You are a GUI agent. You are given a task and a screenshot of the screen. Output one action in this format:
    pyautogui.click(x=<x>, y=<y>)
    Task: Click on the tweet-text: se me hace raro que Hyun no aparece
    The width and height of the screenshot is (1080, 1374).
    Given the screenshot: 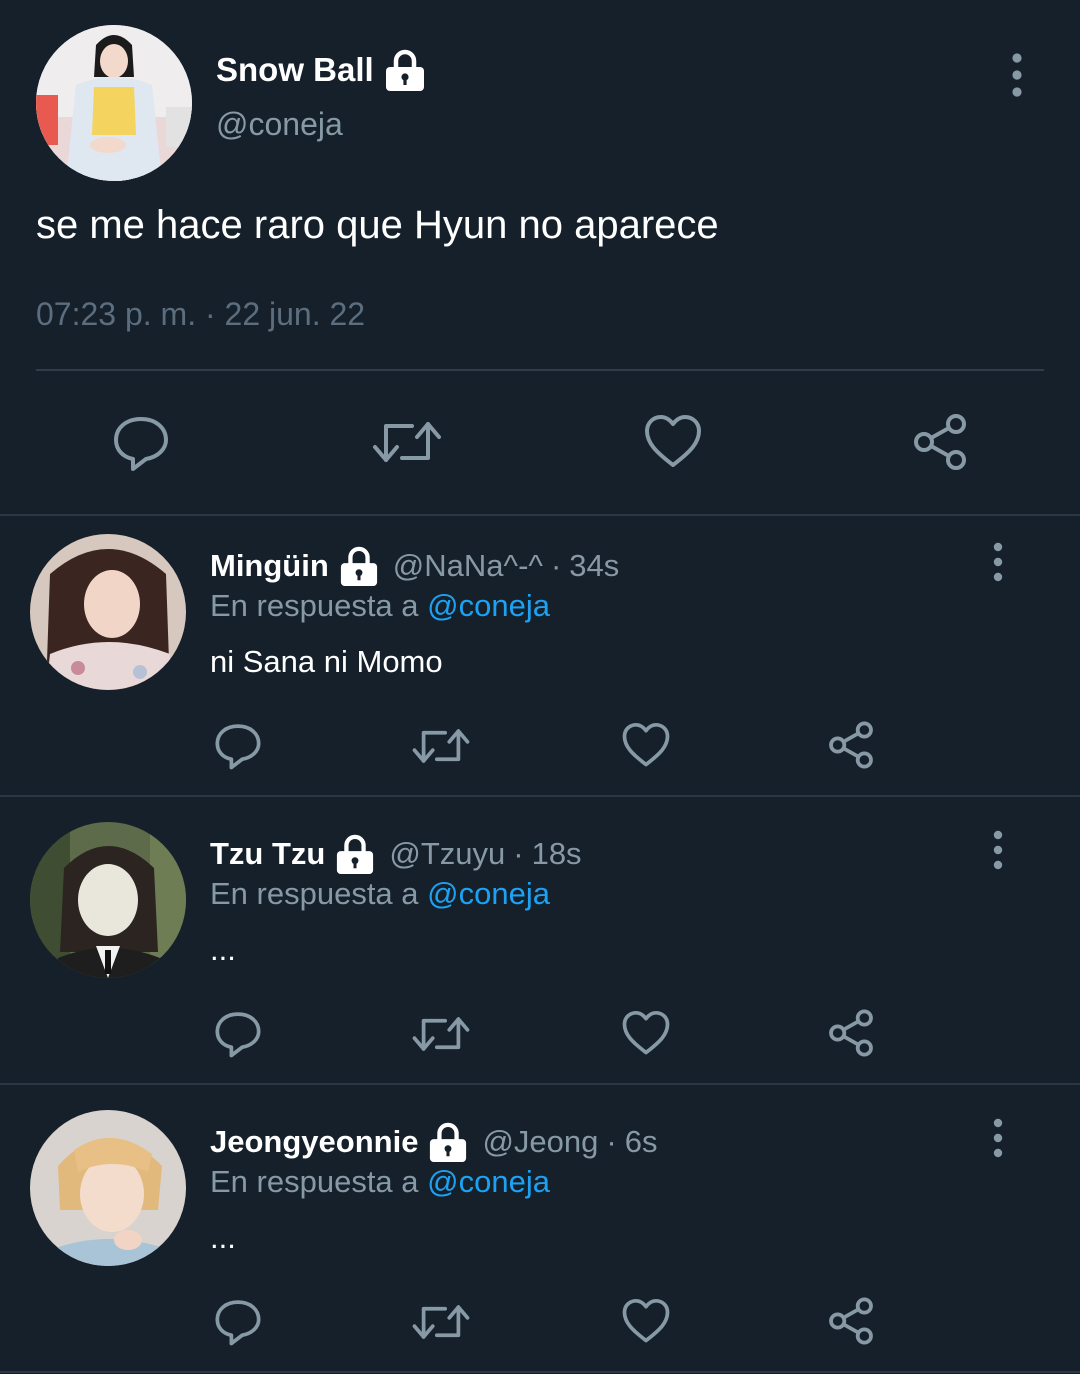 What is the action you would take?
    pyautogui.click(x=377, y=225)
    